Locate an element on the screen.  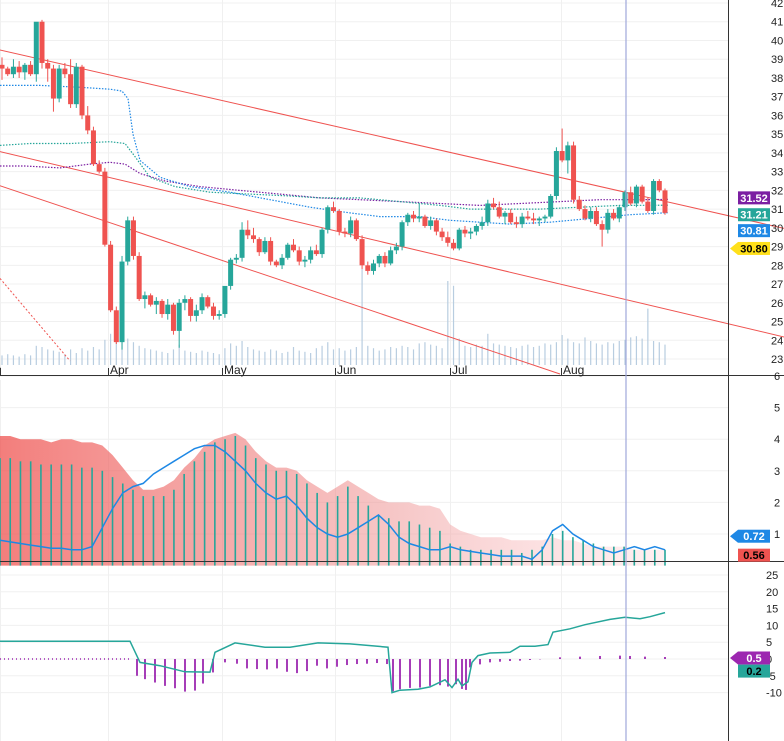
indicator2-y-tick-label: 10 is located at coordinates (772, 626).